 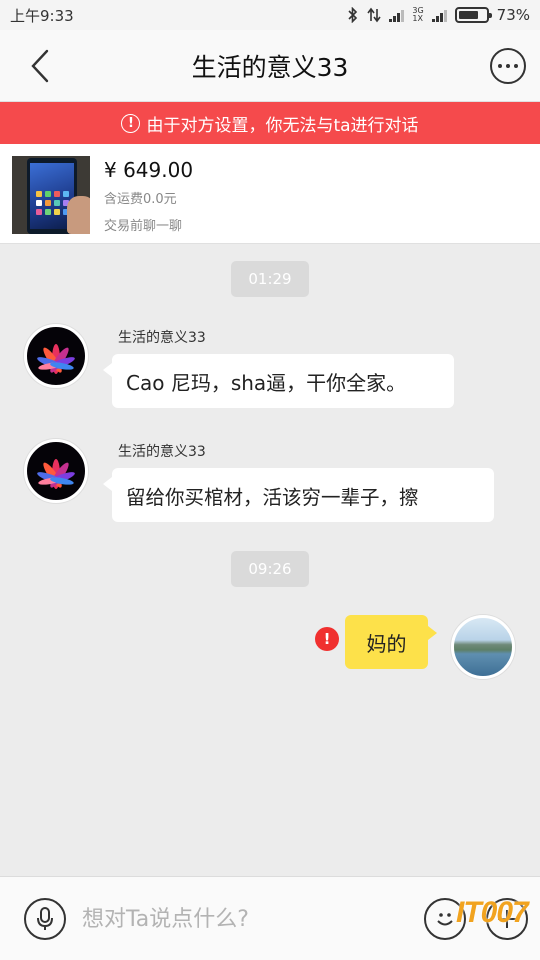 What do you see at coordinates (131, 123) in the screenshot?
I see `warning-icon: !` at bounding box center [131, 123].